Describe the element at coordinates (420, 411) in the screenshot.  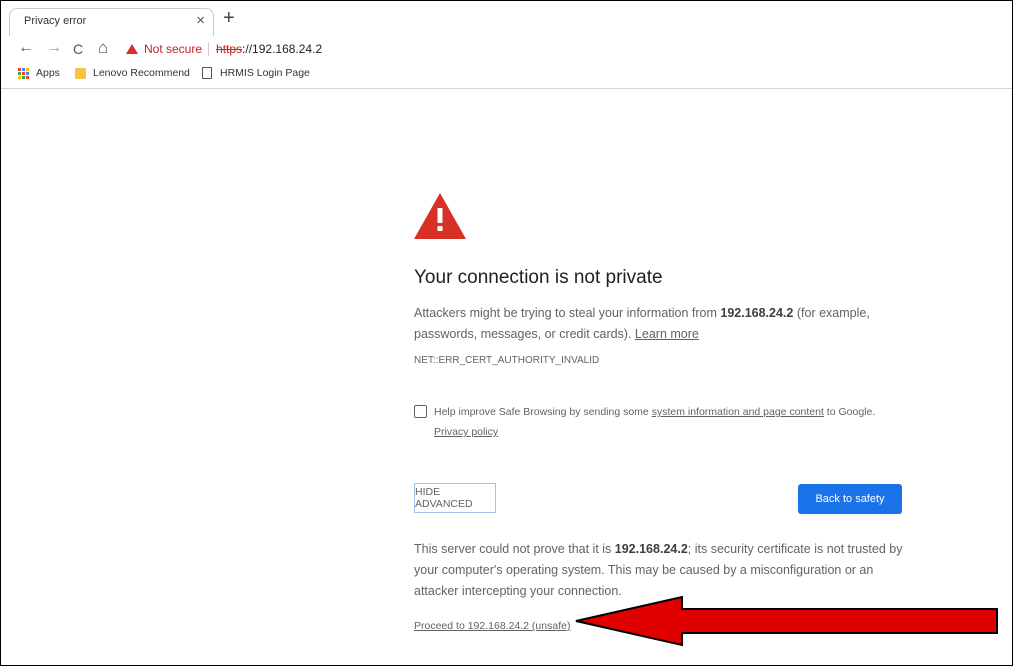
I see `safe-browsing-checkbox` at that location.